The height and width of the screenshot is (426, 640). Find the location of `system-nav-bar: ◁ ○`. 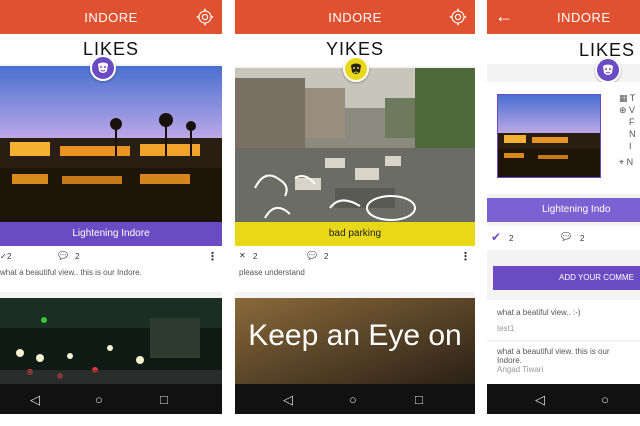

system-nav-bar: ◁ ○ is located at coordinates (563, 399).